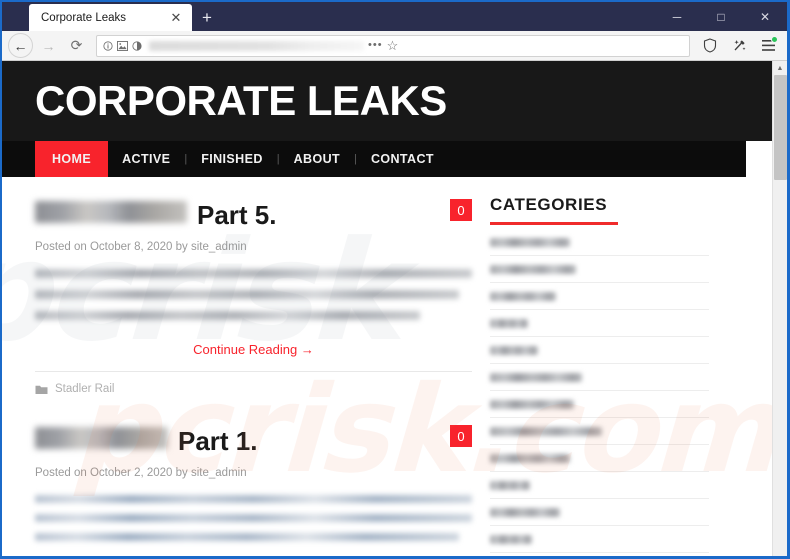 The height and width of the screenshot is (559, 790). I want to click on nav-item-finished: FINISHED, so click(232, 159).